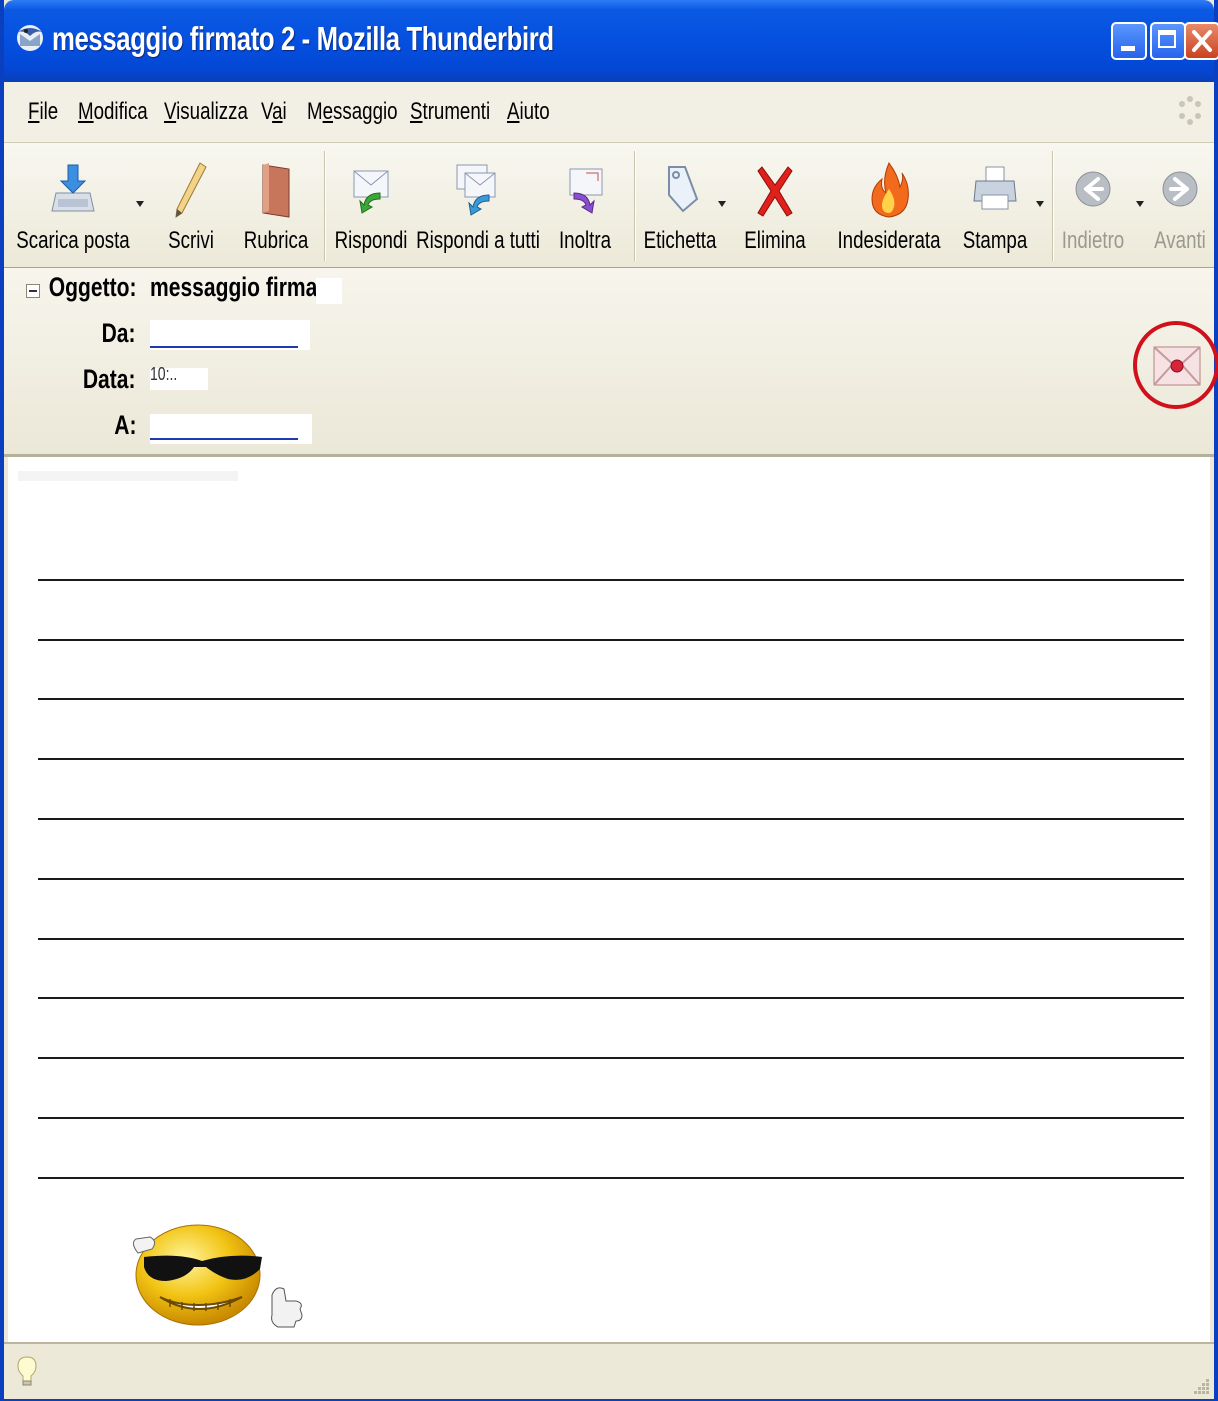  What do you see at coordinates (1190, 110) in the screenshot?
I see `throbber-icon` at bounding box center [1190, 110].